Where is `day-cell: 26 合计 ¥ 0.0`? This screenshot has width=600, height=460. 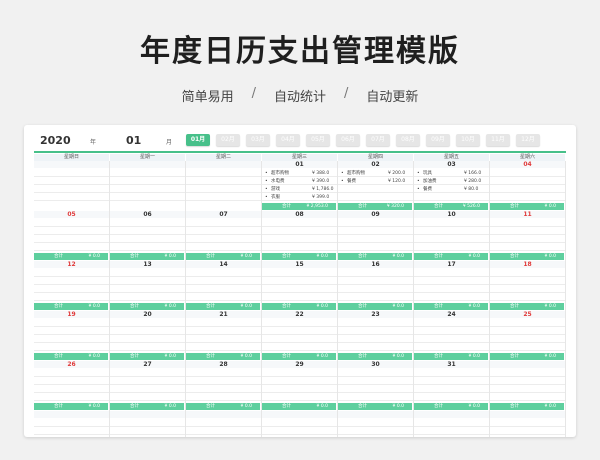
day-cell: 26 合计 ¥ 0.0 is located at coordinates (72, 386).